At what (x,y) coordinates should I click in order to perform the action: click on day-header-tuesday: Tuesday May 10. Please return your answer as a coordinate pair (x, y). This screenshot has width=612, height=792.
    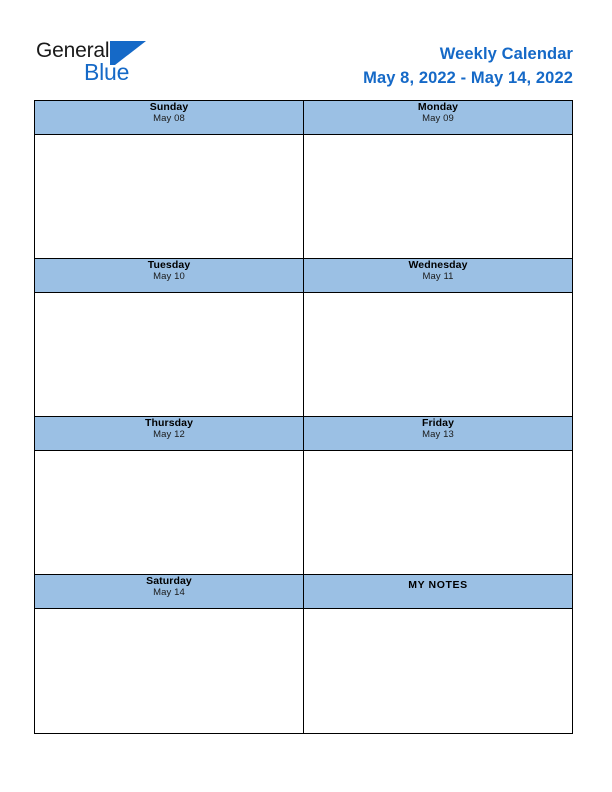
    Looking at the image, I should click on (169, 275).